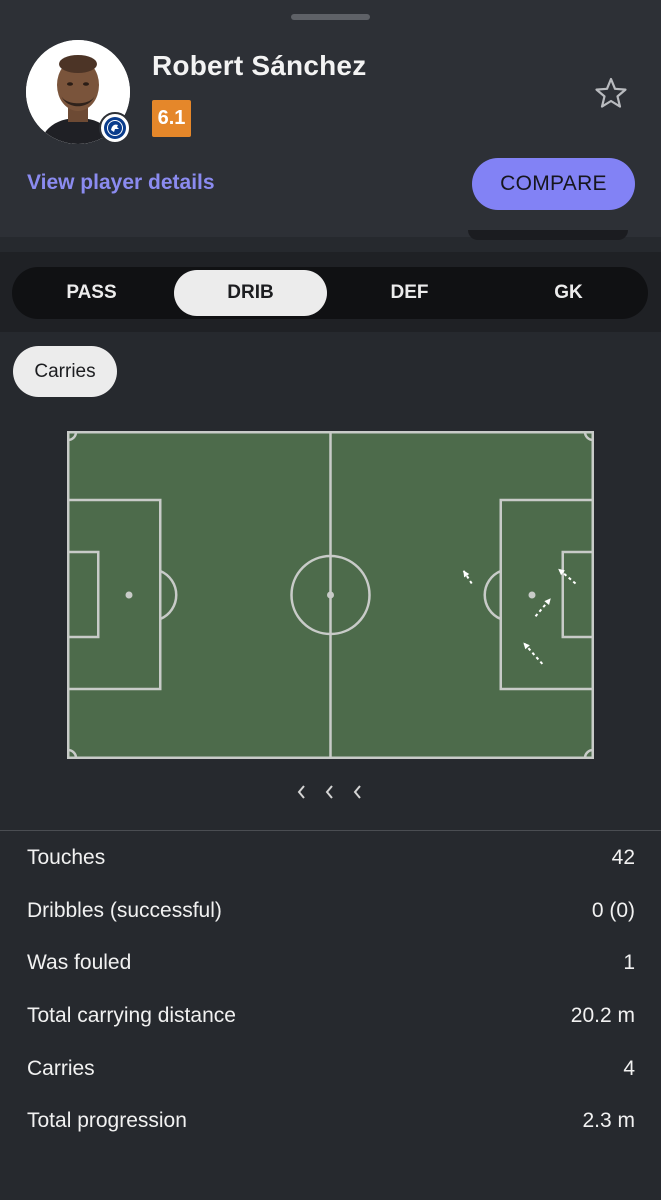 This screenshot has height=1200, width=661. What do you see at coordinates (611, 93) in the screenshot?
I see `star-icon` at bounding box center [611, 93].